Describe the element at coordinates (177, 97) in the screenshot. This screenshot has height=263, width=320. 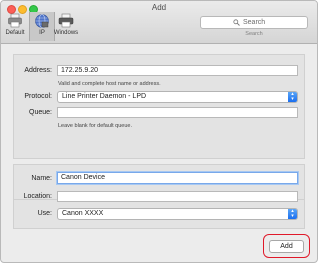
I see `protocol-select: Line Printer Daemon - LPD ▴ ▾` at that location.